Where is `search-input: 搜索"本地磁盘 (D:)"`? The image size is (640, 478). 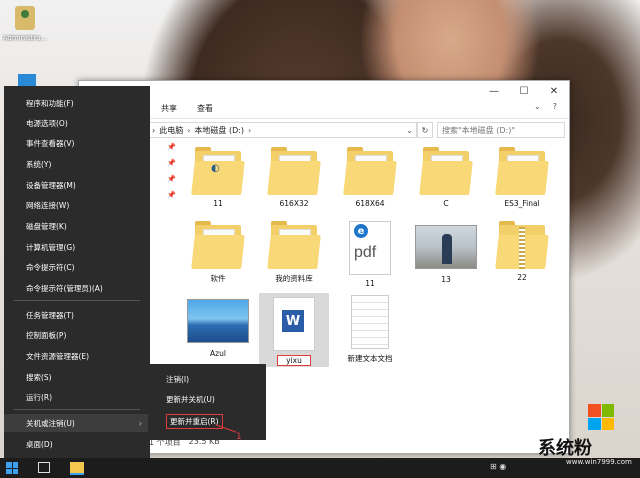
search-input: 搜索"本地磁盘 (D:)" is located at coordinates (501, 130).